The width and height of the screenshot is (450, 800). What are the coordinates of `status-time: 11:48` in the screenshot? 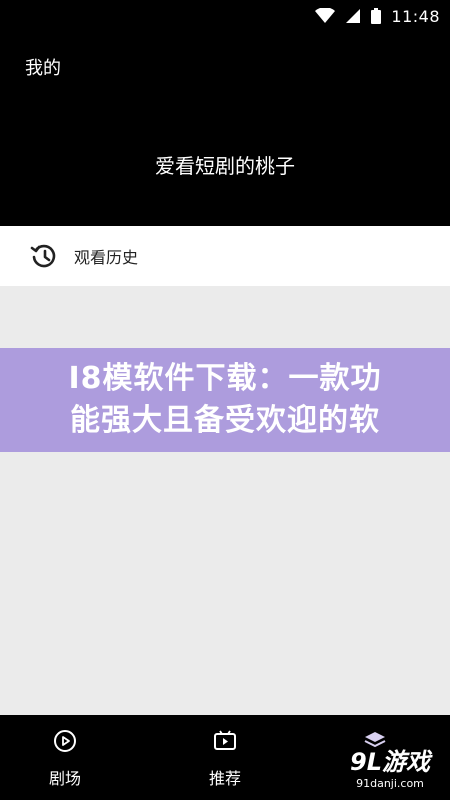 It's located at (415, 16).